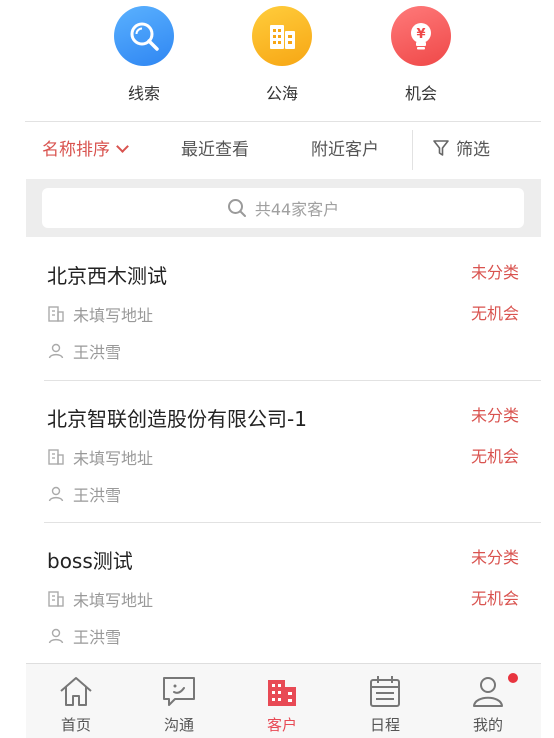 The height and width of the screenshot is (738, 554). Describe the element at coordinates (488, 692) in the screenshot. I see `user-icon` at that location.